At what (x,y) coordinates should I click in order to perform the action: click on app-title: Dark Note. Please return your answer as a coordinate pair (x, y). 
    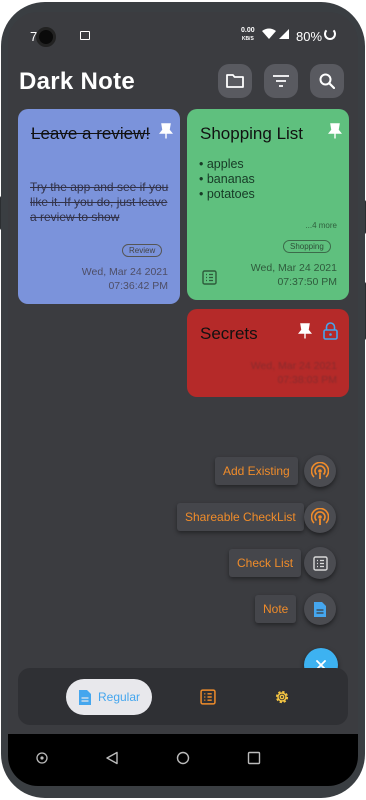
    Looking at the image, I should click on (77, 81).